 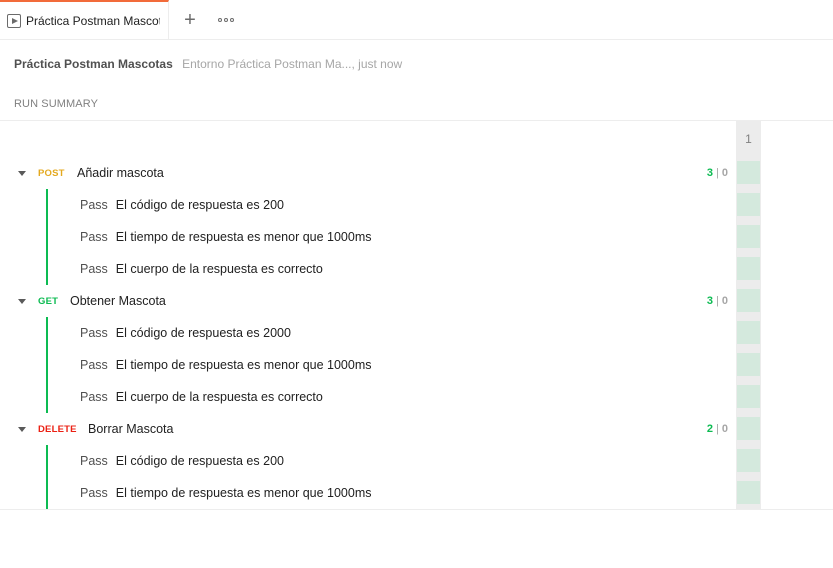 I want to click on request-name: Borrar Mascota, so click(x=130, y=429).